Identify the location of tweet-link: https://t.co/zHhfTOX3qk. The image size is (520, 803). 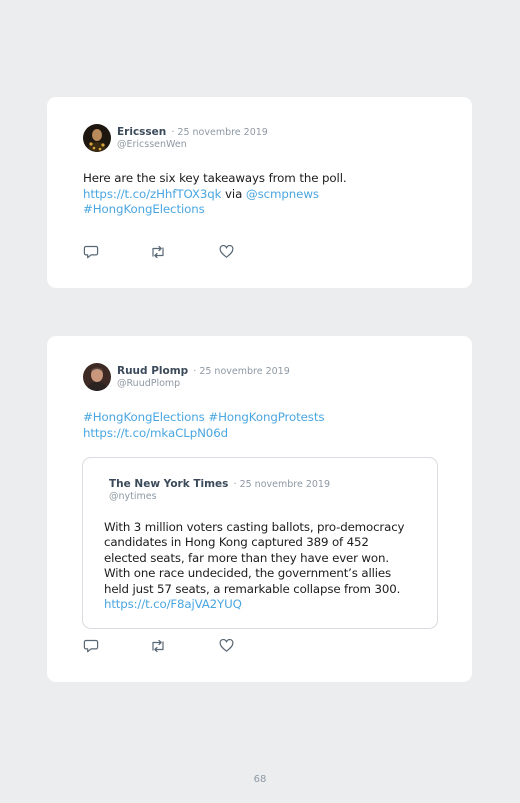
(152, 194).